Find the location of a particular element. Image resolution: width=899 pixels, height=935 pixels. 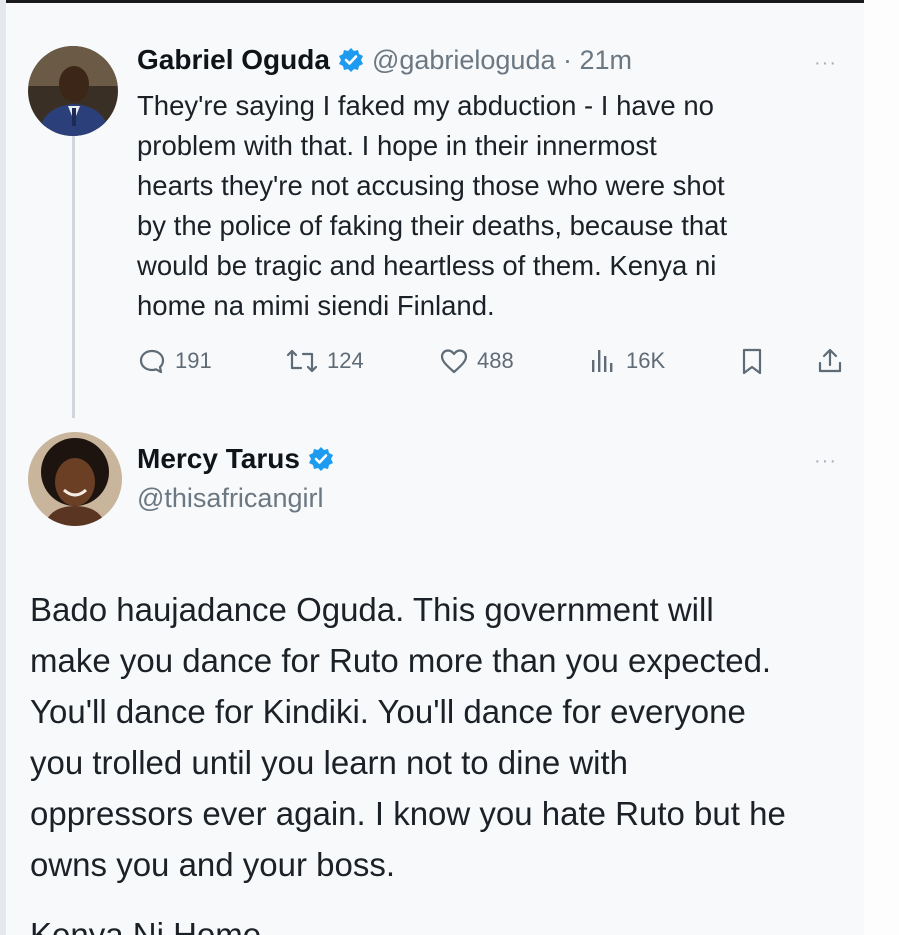

tweet2-handle: @thisafricangirl is located at coordinates (230, 498).